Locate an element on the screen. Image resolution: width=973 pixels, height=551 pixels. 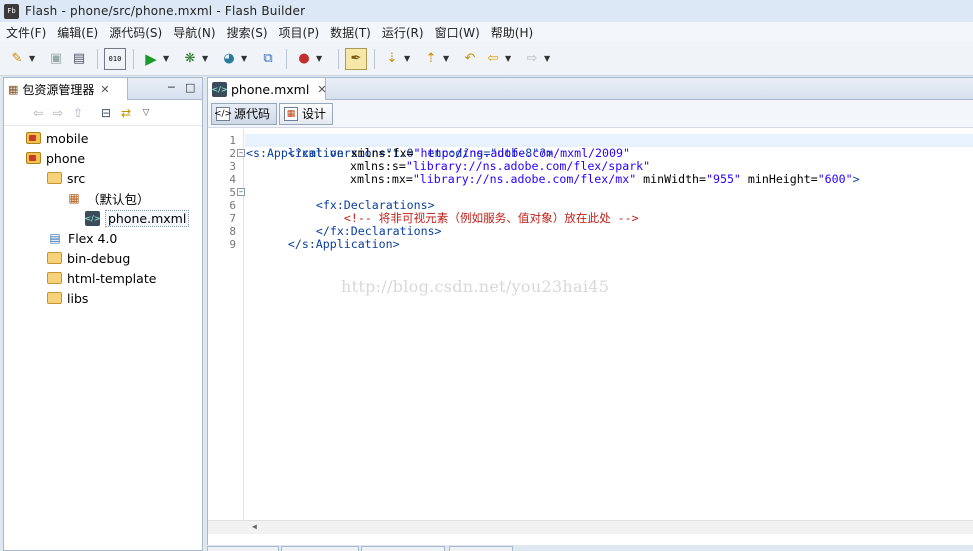
source-folder-icon is located at coordinates (54, 178).